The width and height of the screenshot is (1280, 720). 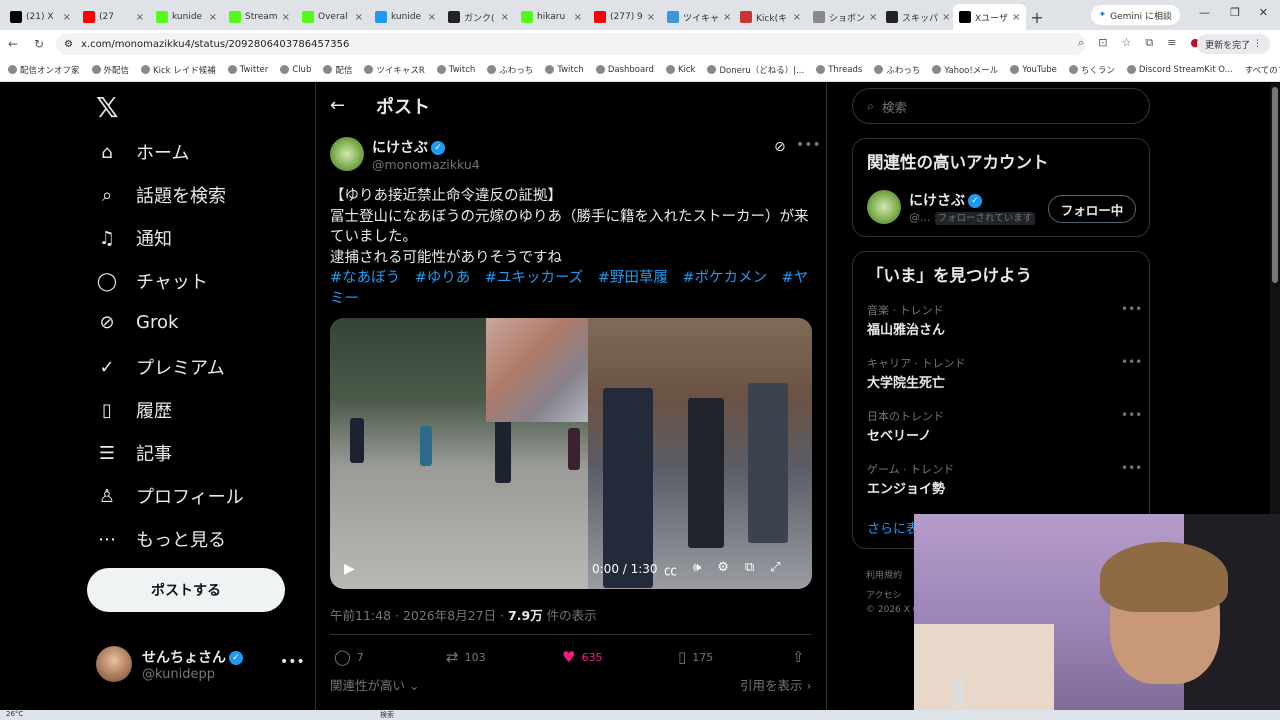 I want to click on bookmark-item: ツイキャスR, so click(x=394, y=70).